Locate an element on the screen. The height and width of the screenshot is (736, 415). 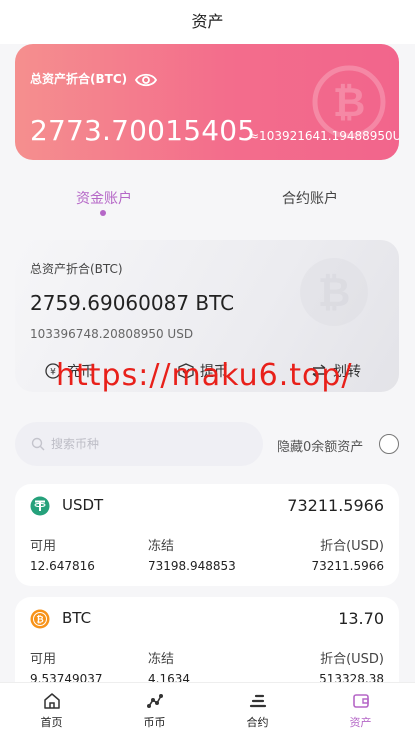
bottom-navigation: 首页 币币 合约 资产 is located at coordinates (207, 709).